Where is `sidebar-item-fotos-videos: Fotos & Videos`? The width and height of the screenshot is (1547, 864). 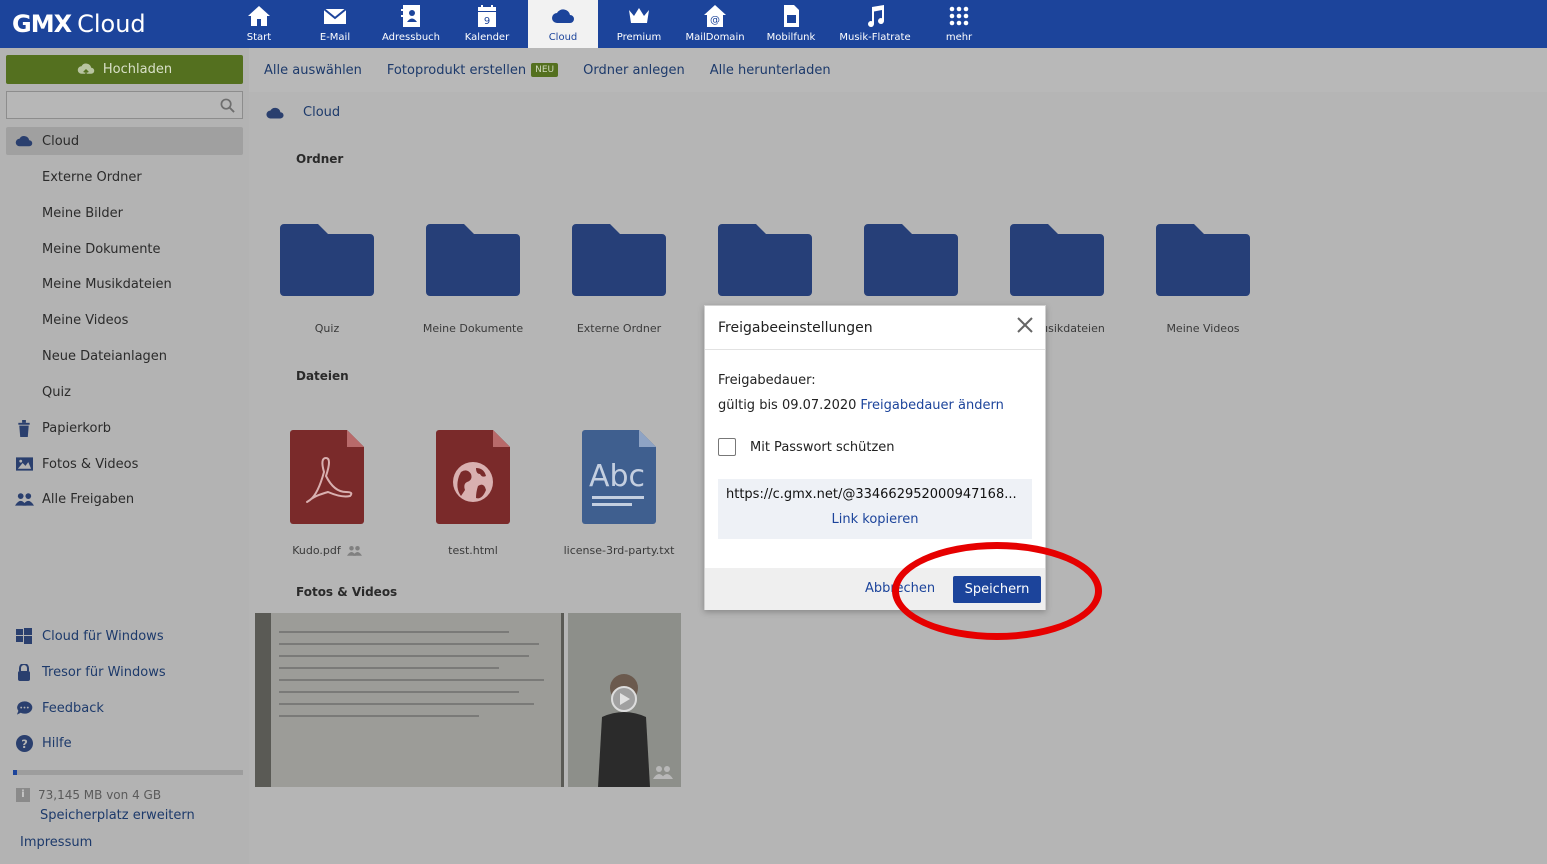 sidebar-item-fotos-videos: Fotos & Videos is located at coordinates (124, 464).